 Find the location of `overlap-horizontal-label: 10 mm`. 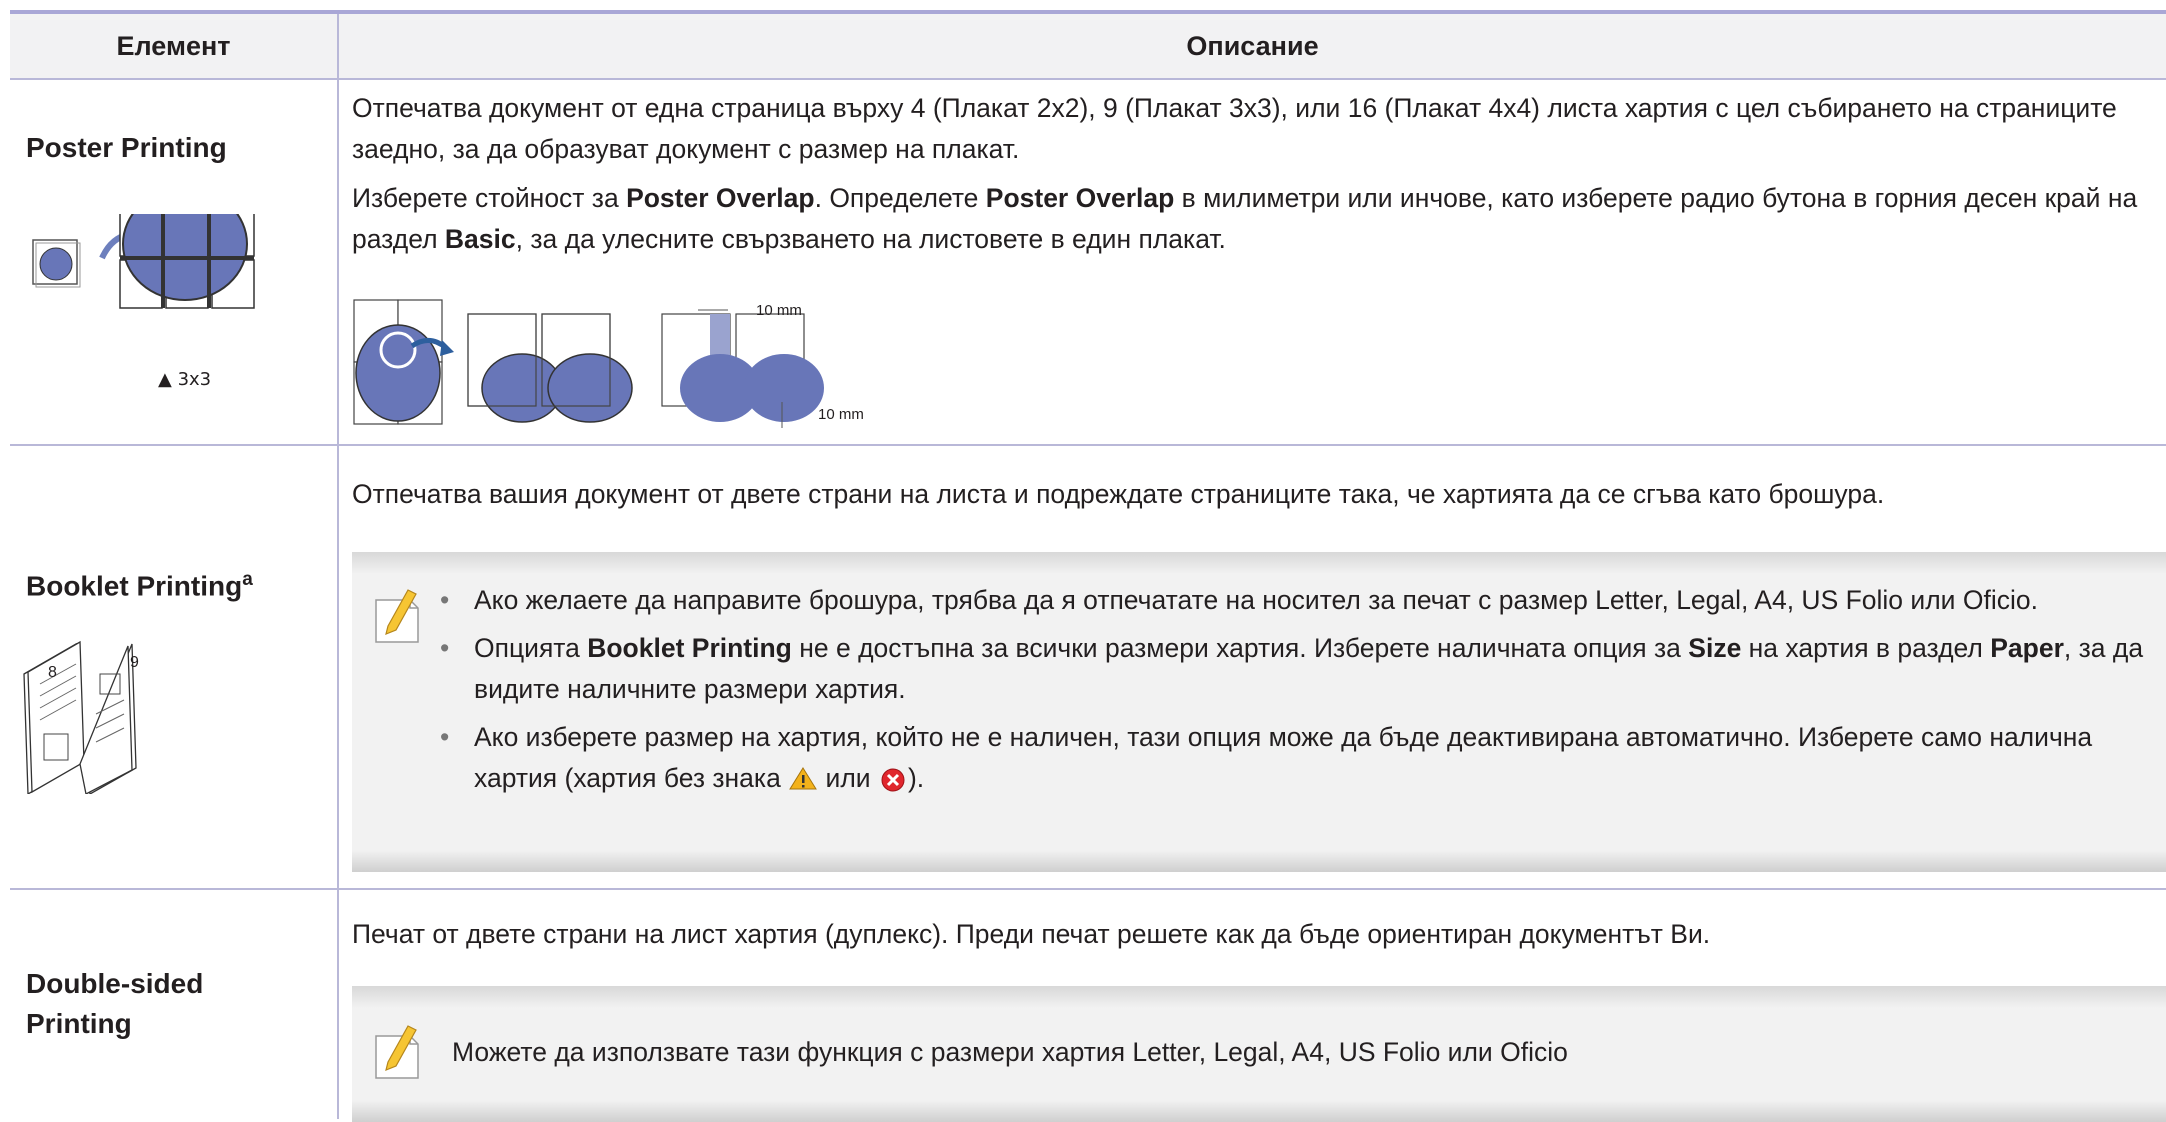

overlap-horizontal-label: 10 mm is located at coordinates (779, 310).